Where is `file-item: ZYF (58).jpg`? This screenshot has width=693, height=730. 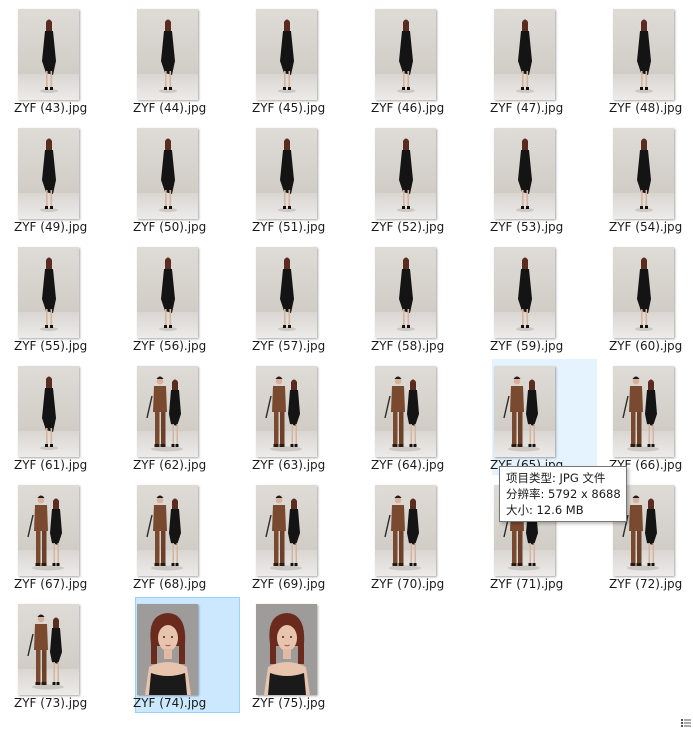 file-item: ZYF (58).jpg is located at coordinates (424, 298).